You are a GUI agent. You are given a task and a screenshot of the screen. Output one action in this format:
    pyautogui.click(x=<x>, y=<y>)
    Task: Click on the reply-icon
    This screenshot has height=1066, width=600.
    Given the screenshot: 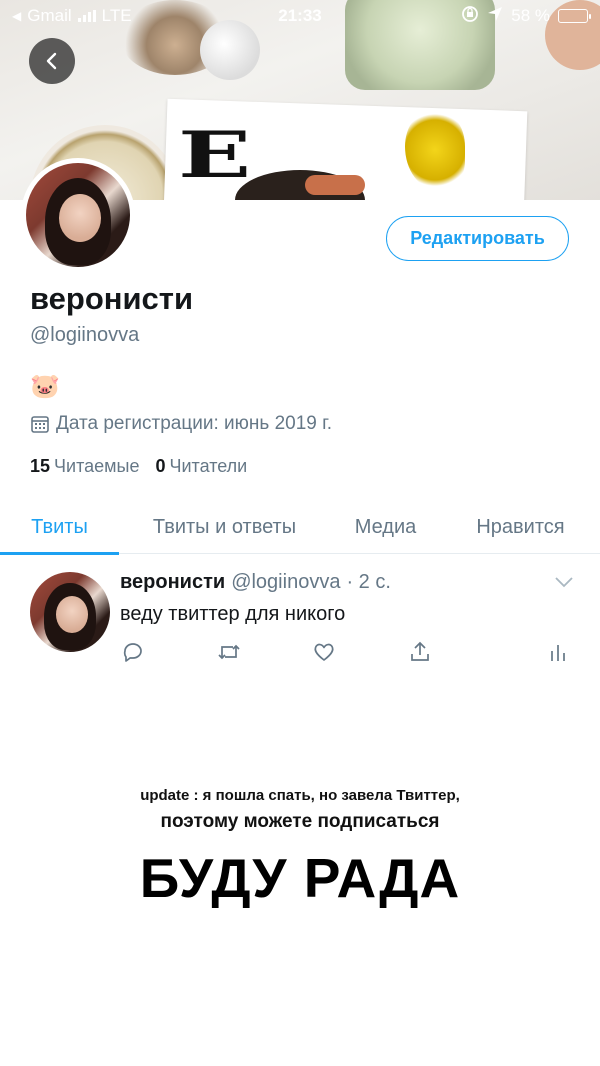 What is the action you would take?
    pyautogui.click(x=132, y=652)
    